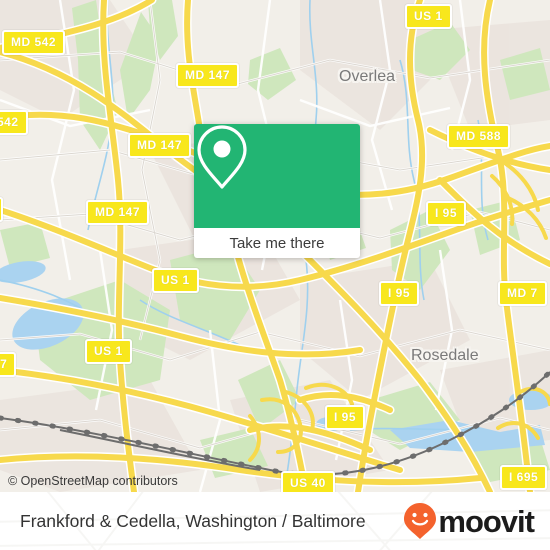 Image resolution: width=550 pixels, height=550 pixels. Describe the element at coordinates (308, 481) in the screenshot. I see `road-shield: US 40` at that location.